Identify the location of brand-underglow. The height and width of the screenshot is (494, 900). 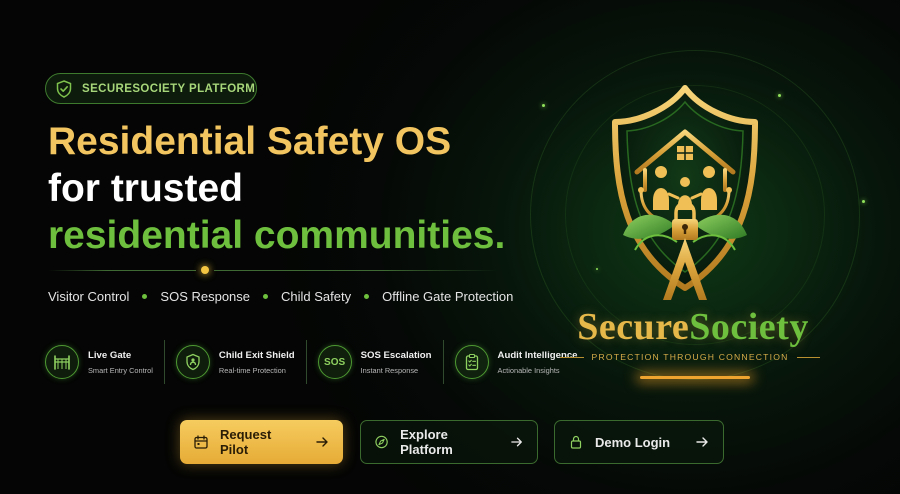
(695, 377).